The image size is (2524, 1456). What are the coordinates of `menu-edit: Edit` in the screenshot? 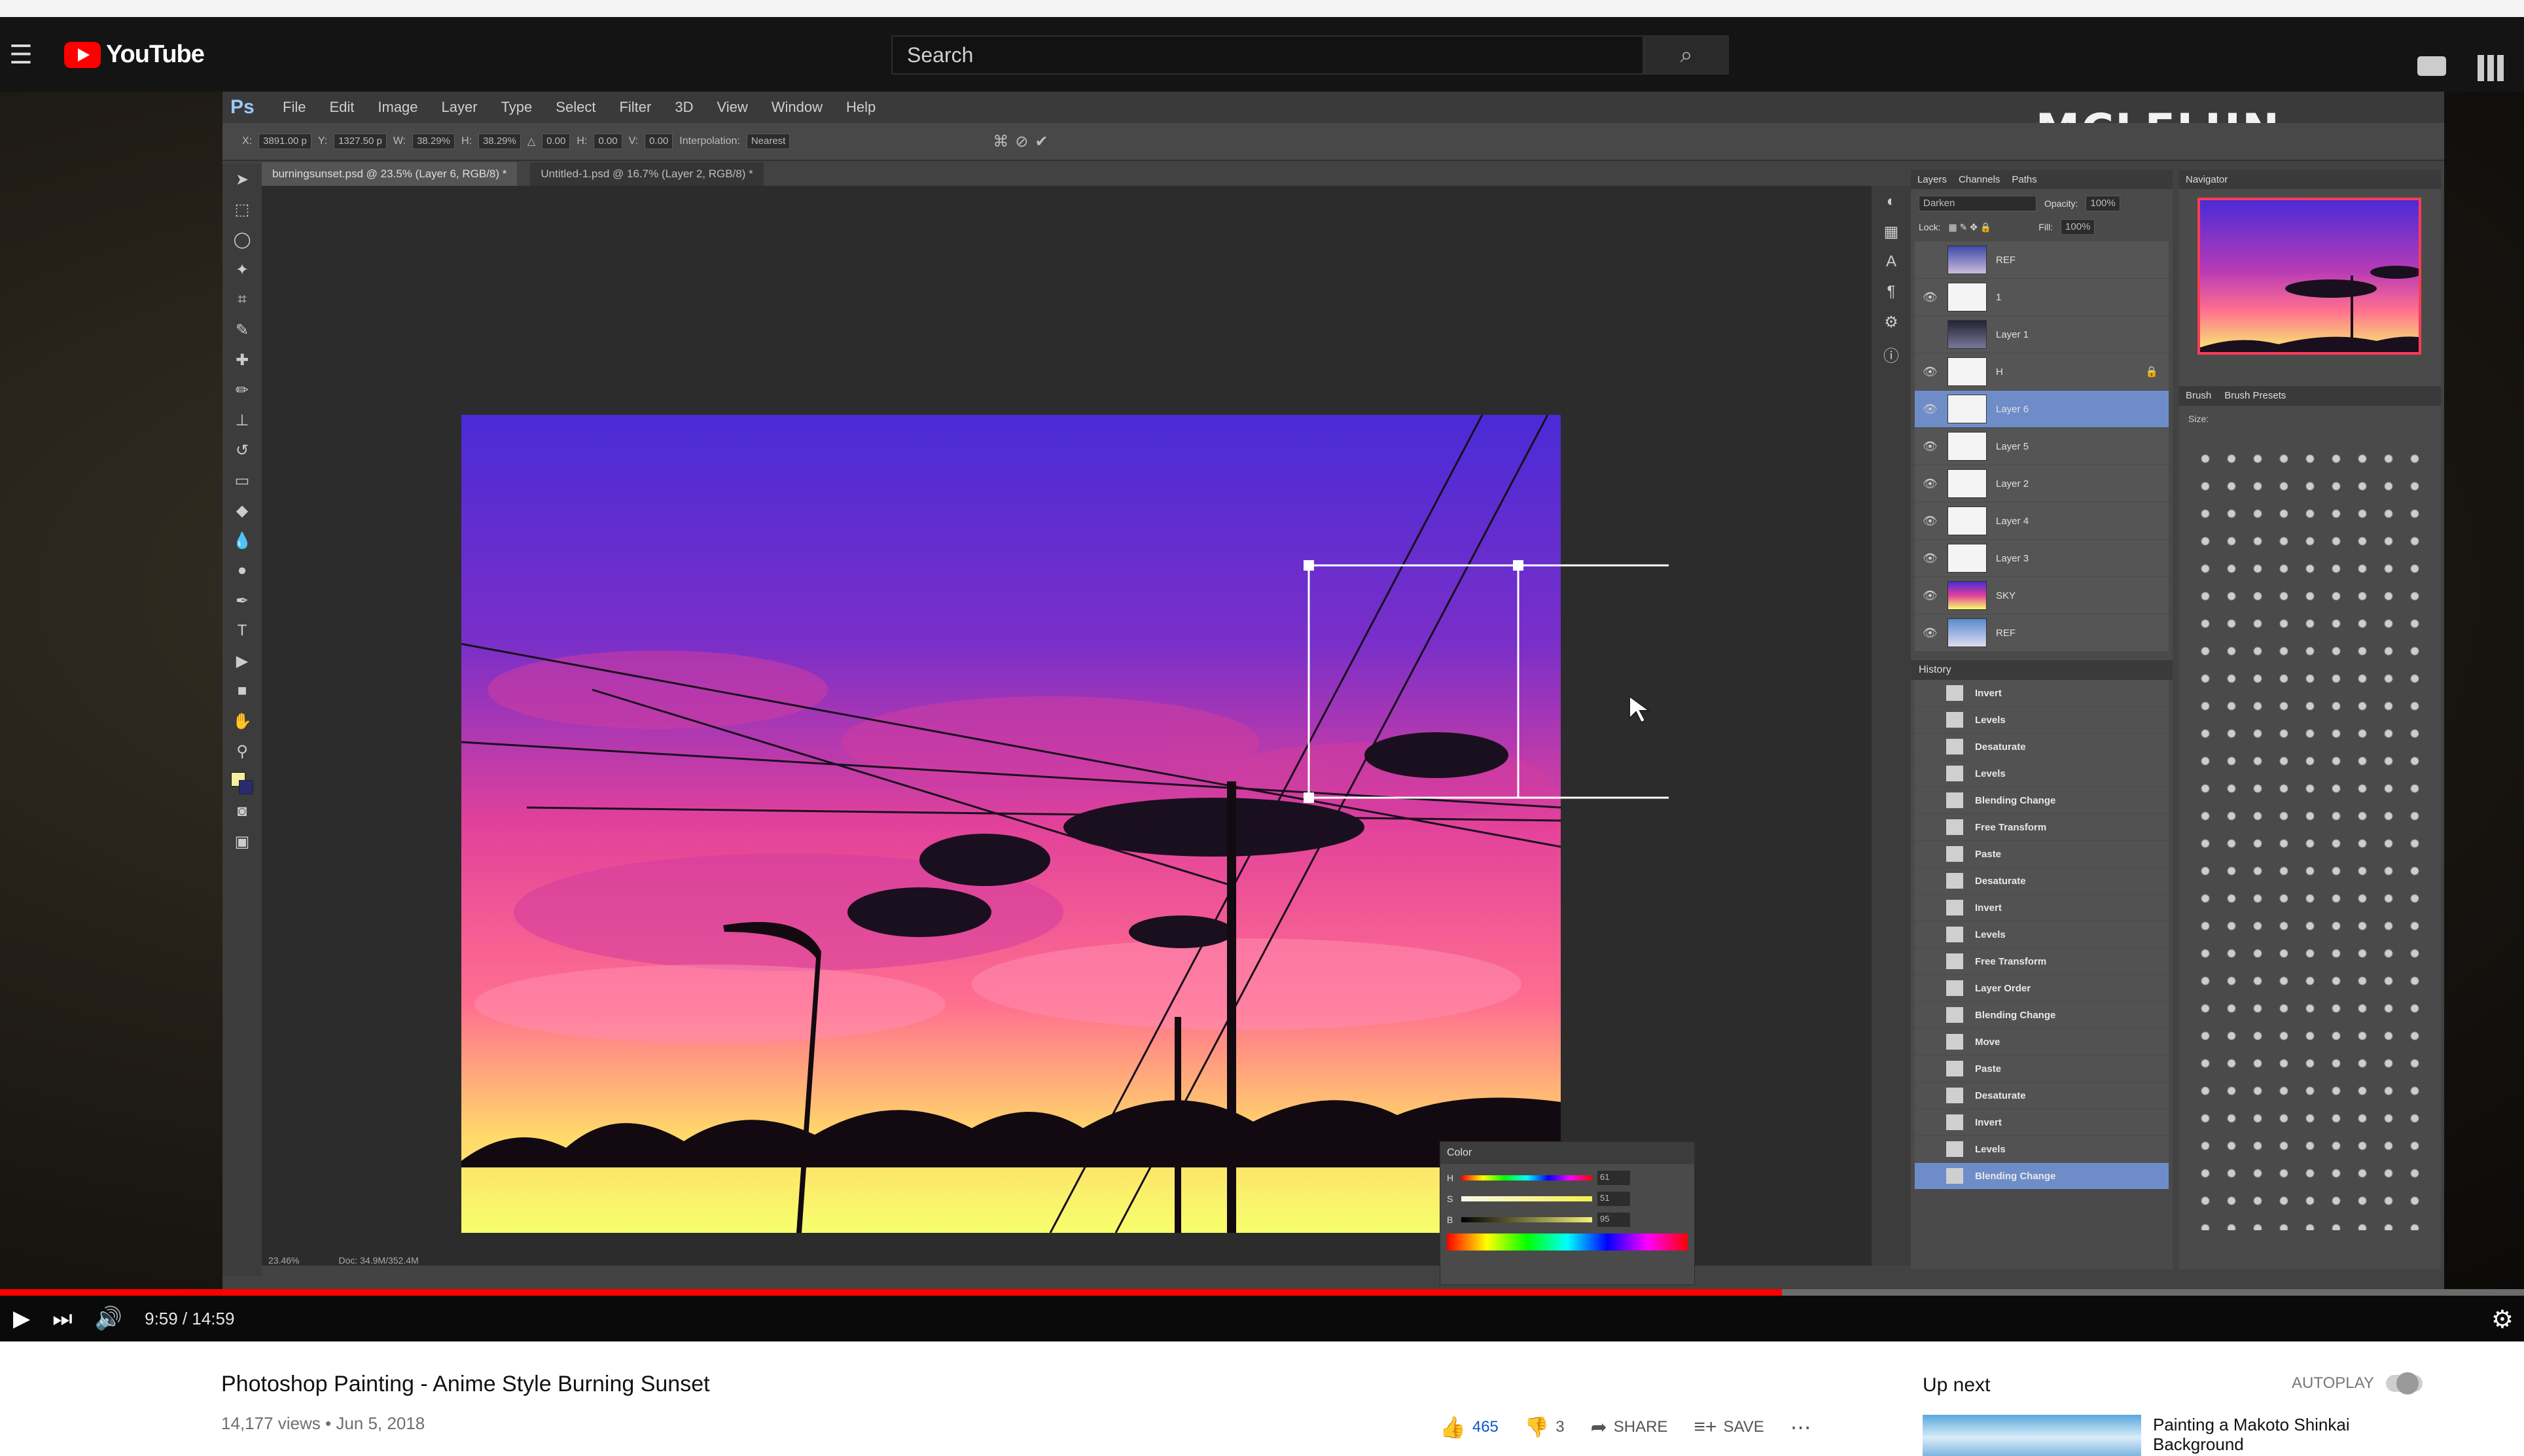 It's located at (342, 107).